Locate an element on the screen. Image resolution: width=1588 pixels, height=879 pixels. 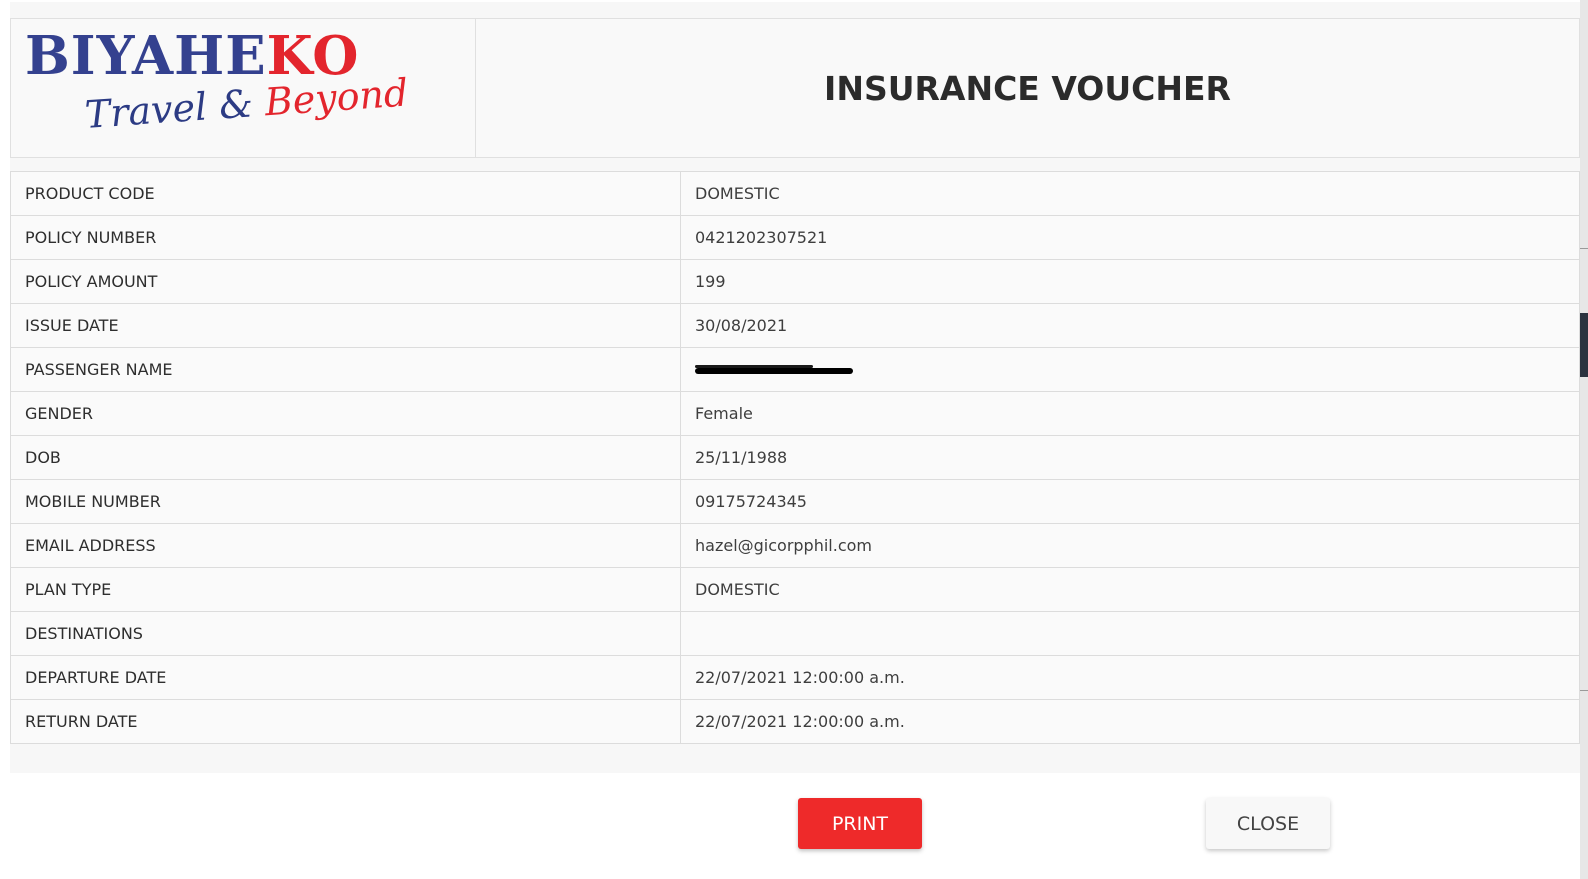
row-value: hazel@gicorpphil.com is located at coordinates (1130, 545).